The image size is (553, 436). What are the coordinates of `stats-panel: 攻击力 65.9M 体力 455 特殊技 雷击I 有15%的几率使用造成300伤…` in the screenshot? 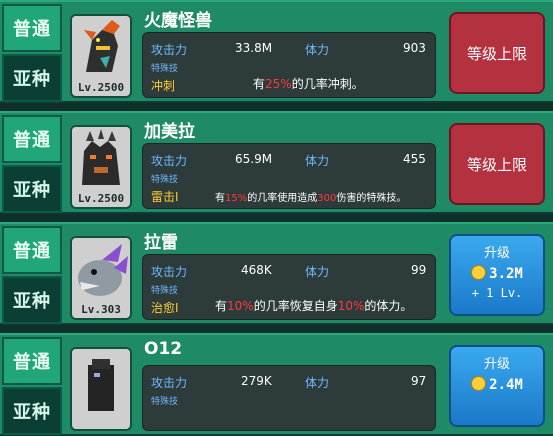 It's located at (289, 176).